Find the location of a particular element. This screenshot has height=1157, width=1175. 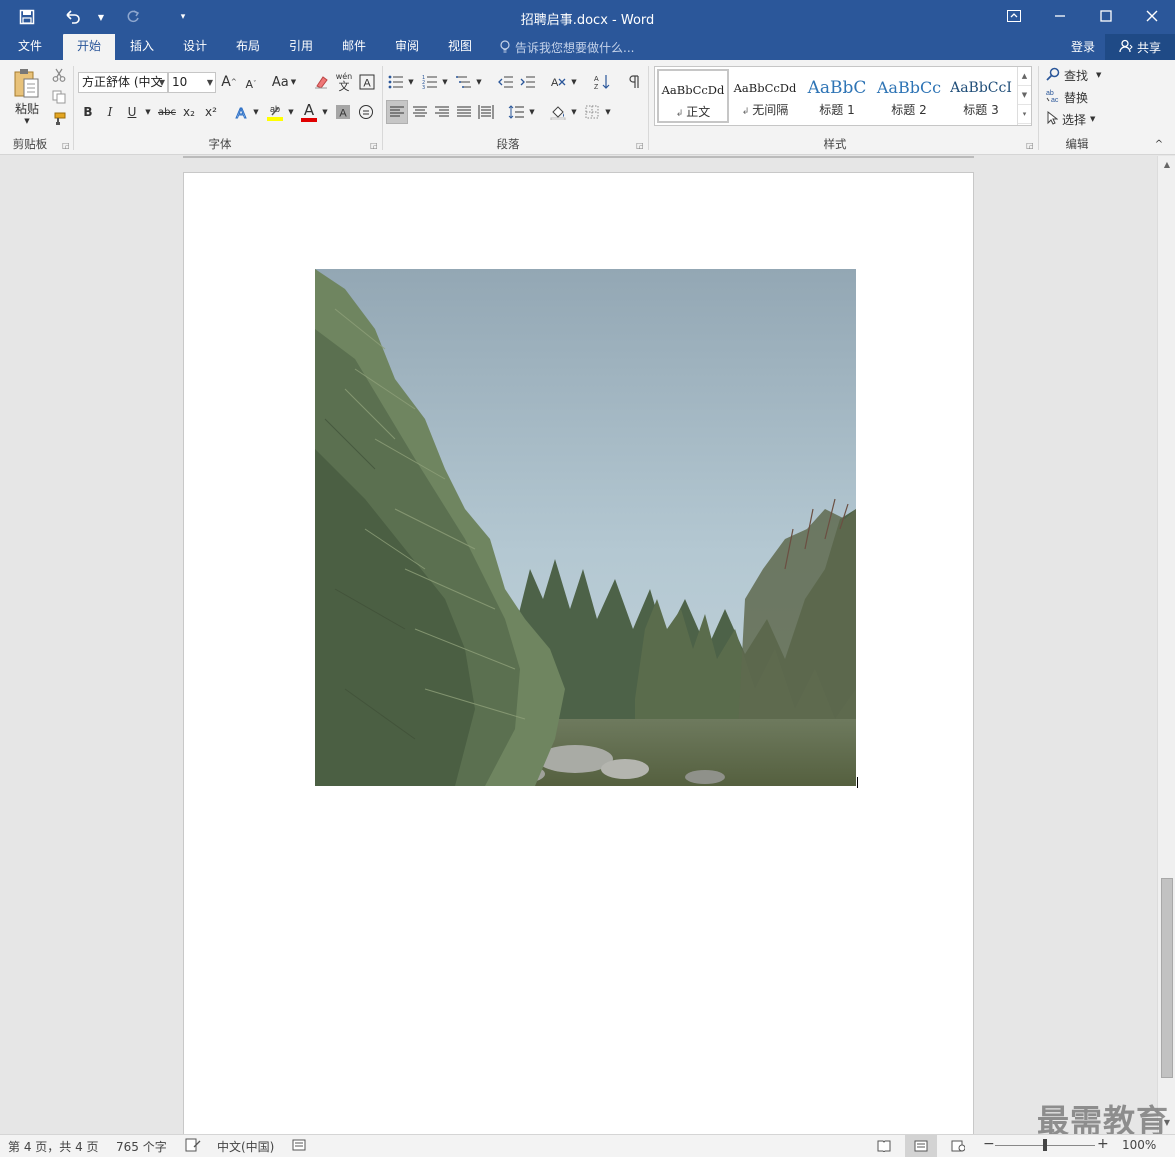

tab-mailings: 邮件 is located at coordinates (354, 47).